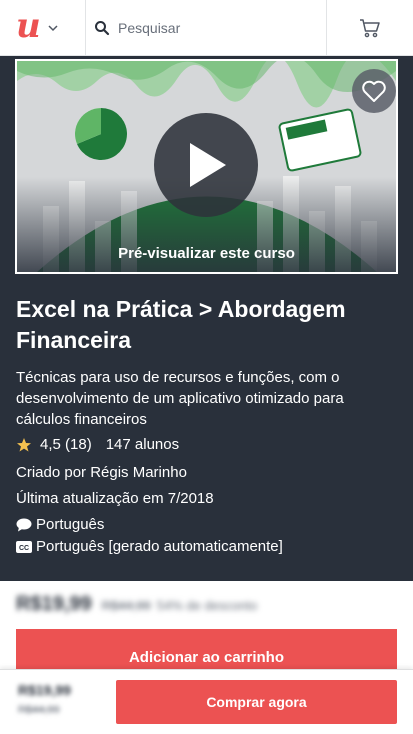 The height and width of the screenshot is (734, 413). I want to click on course-language: Português, so click(60, 524).